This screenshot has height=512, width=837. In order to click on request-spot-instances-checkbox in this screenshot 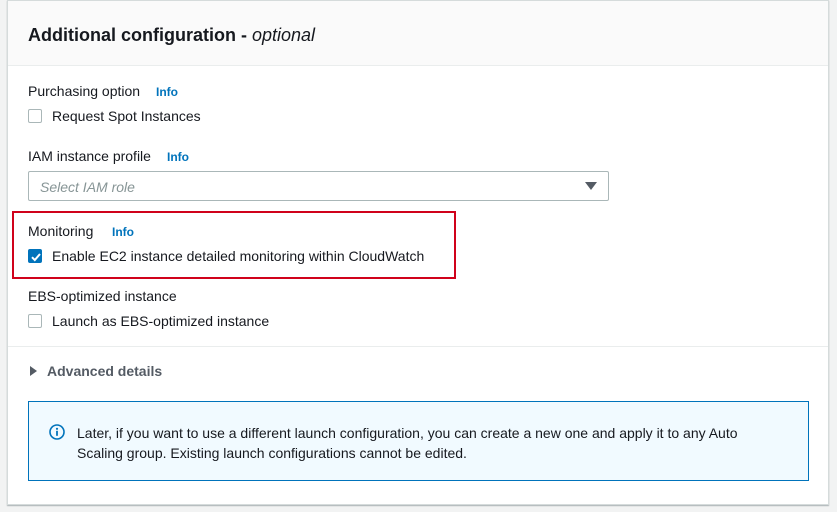, I will do `click(35, 116)`.